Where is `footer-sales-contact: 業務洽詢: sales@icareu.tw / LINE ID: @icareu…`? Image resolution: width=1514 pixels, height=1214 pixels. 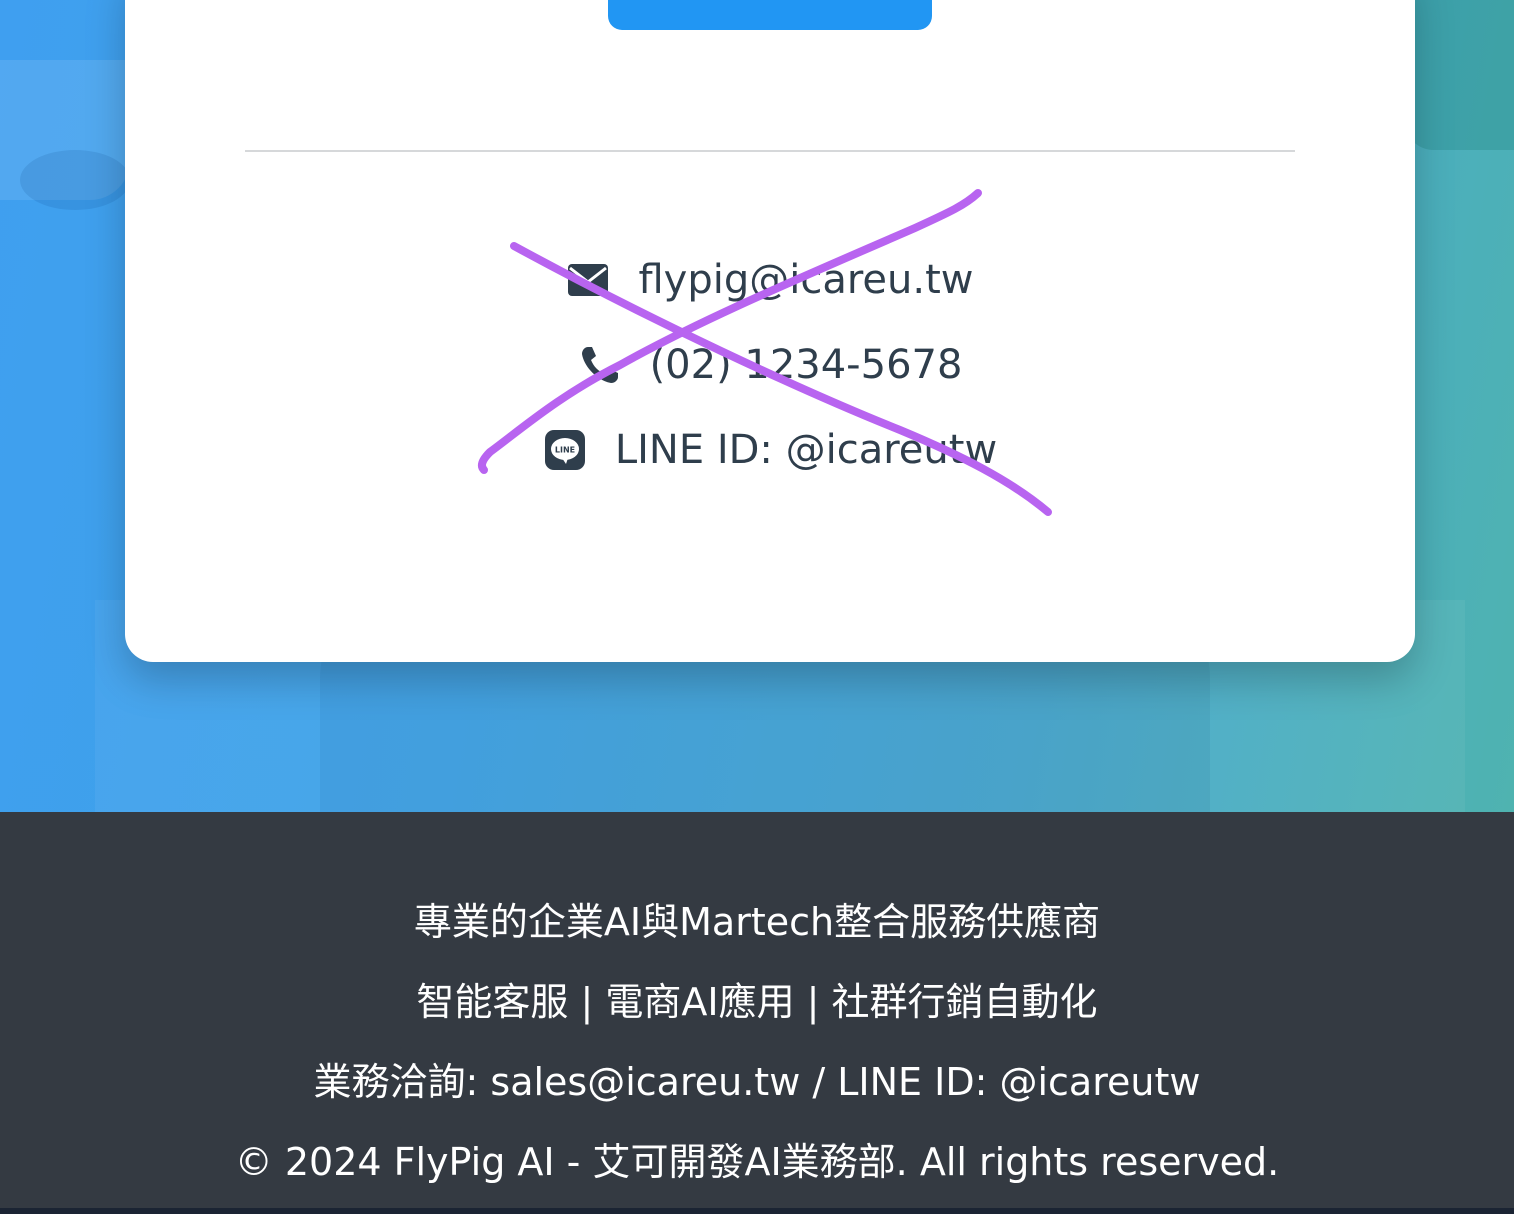
footer-sales-contact: 業務洽詢: sales@icareu.tw / LINE ID: @icareu… is located at coordinates (757, 1082).